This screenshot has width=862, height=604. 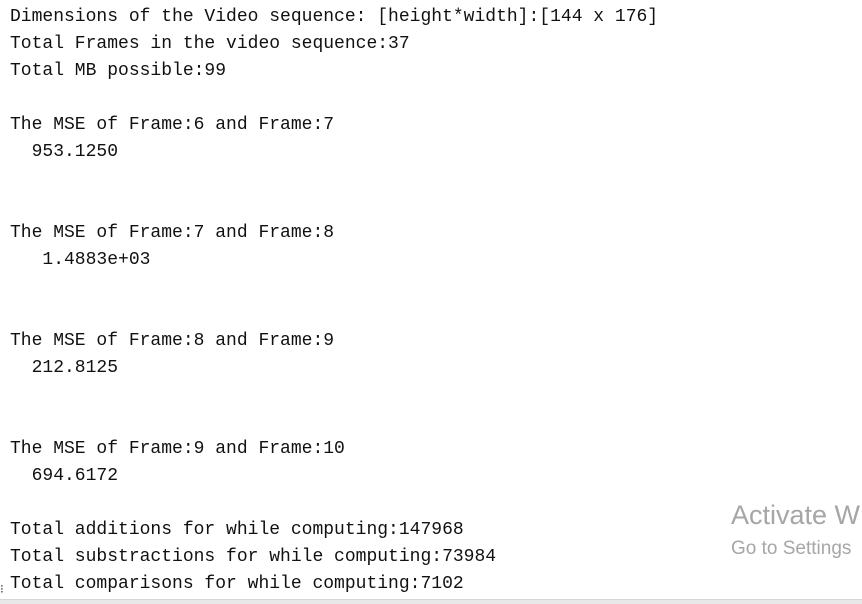 What do you see at coordinates (210, 44) in the screenshot?
I see `total-frames-line: Total Frames in the video sequence:37` at bounding box center [210, 44].